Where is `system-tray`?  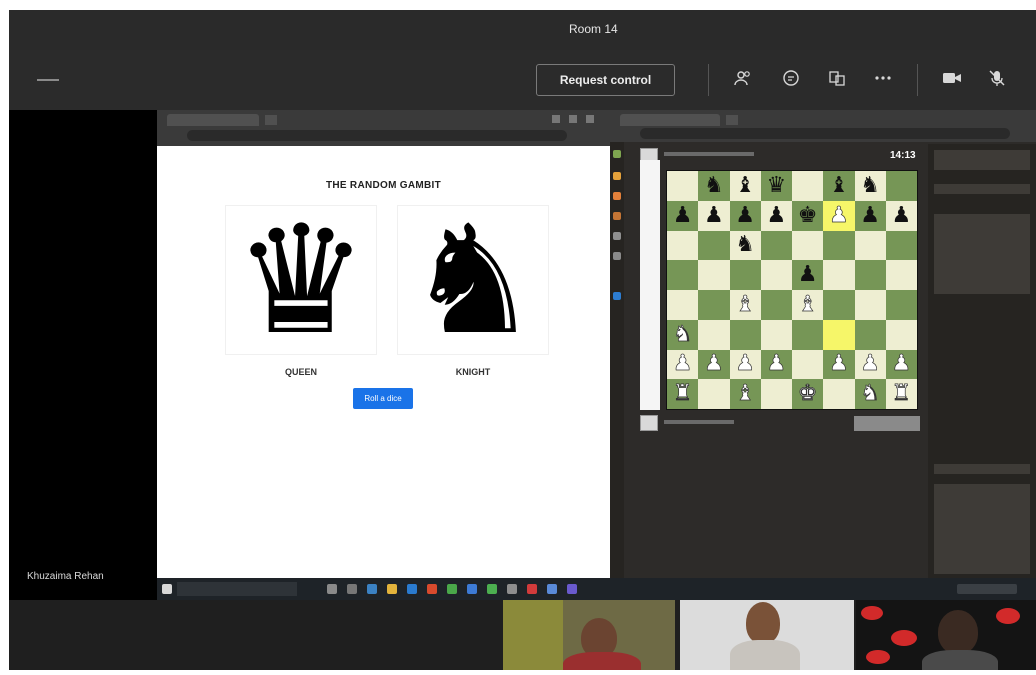
system-tray is located at coordinates (987, 589).